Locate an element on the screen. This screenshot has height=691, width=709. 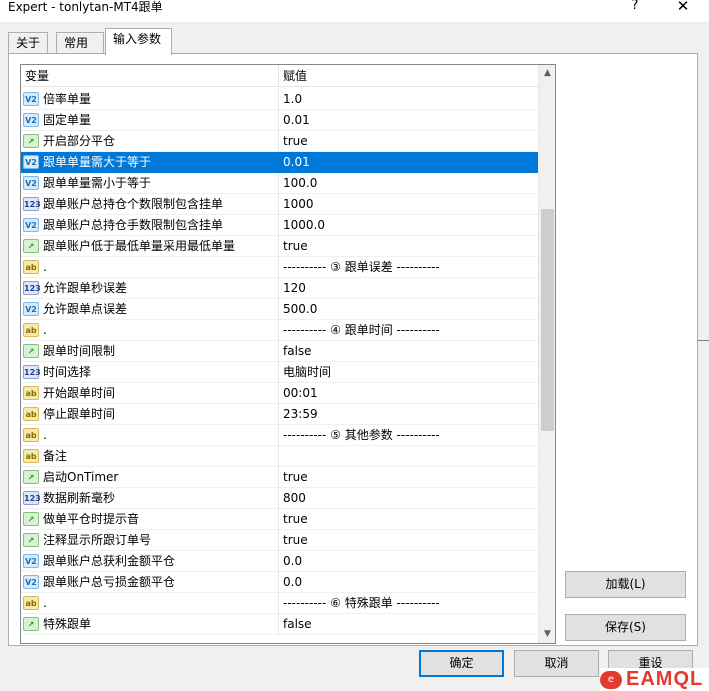
variable-cell: V2 跟单账户总持仓手数限制包含挂单 is located at coordinates (150, 225).